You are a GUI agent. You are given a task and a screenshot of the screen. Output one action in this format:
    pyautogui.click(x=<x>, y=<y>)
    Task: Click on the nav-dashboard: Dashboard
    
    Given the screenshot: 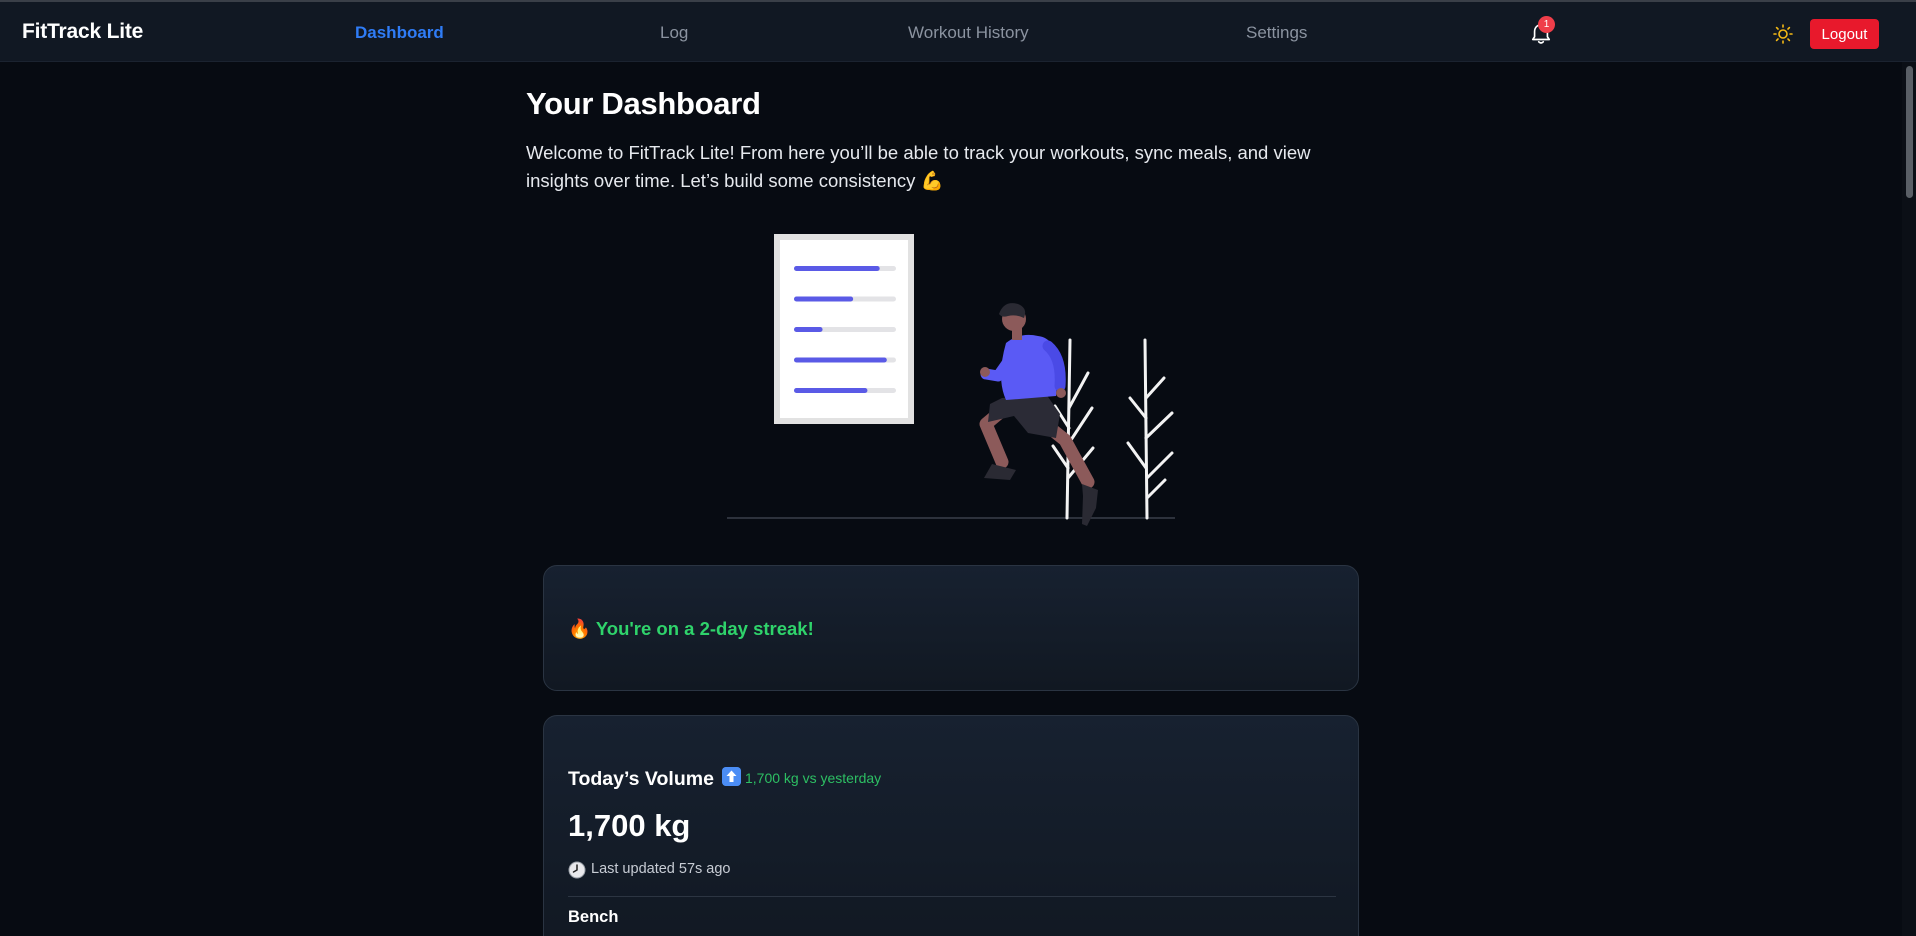 What is the action you would take?
    pyautogui.click(x=399, y=33)
    